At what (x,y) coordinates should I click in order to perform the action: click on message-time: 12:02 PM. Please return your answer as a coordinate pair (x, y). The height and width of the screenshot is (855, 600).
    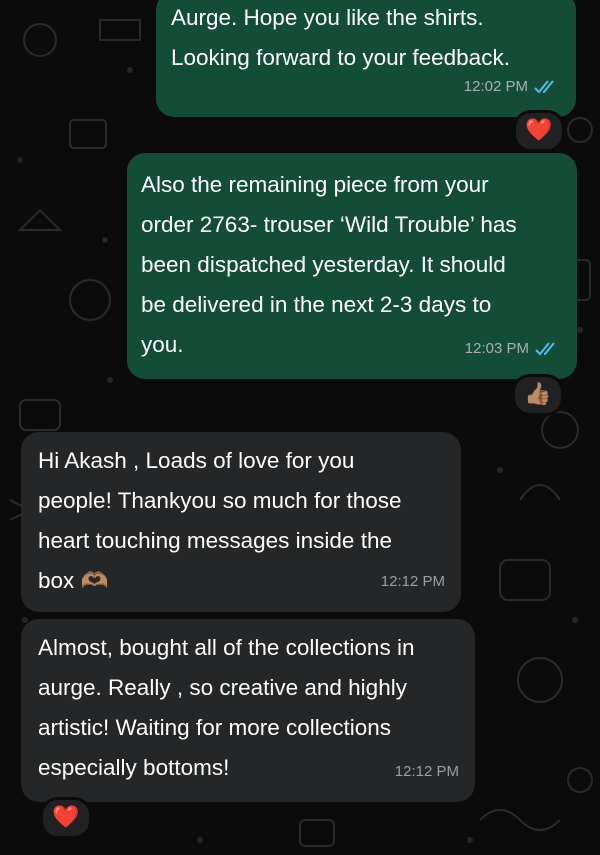
    Looking at the image, I should click on (495, 86).